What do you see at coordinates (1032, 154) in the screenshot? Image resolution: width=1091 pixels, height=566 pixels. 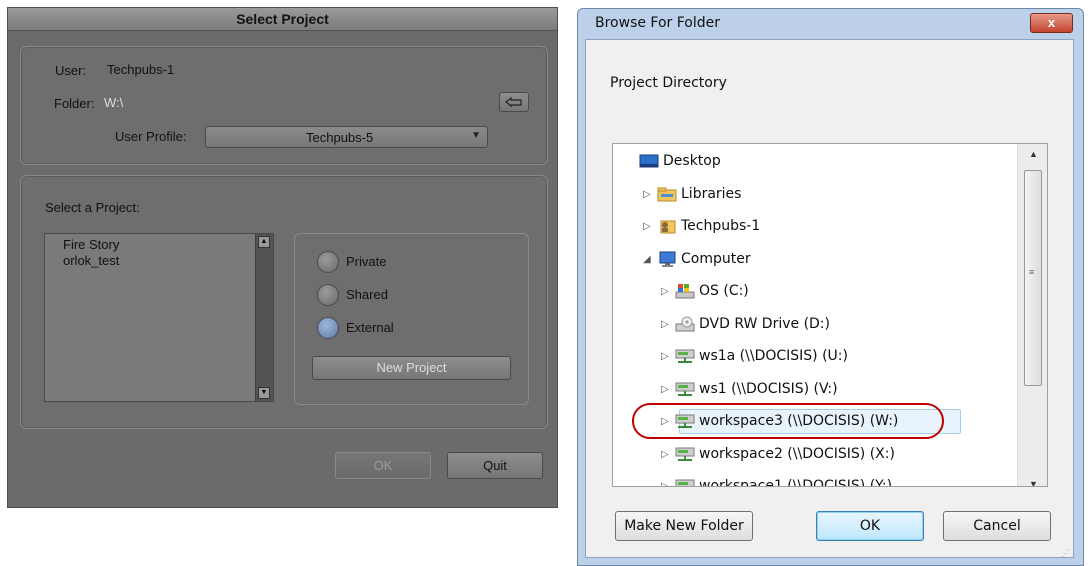 I see `scroll-up-icon: ▲` at bounding box center [1032, 154].